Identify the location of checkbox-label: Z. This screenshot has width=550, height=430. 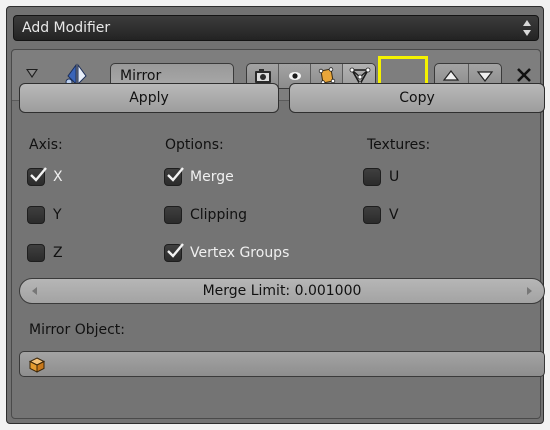
(58, 253).